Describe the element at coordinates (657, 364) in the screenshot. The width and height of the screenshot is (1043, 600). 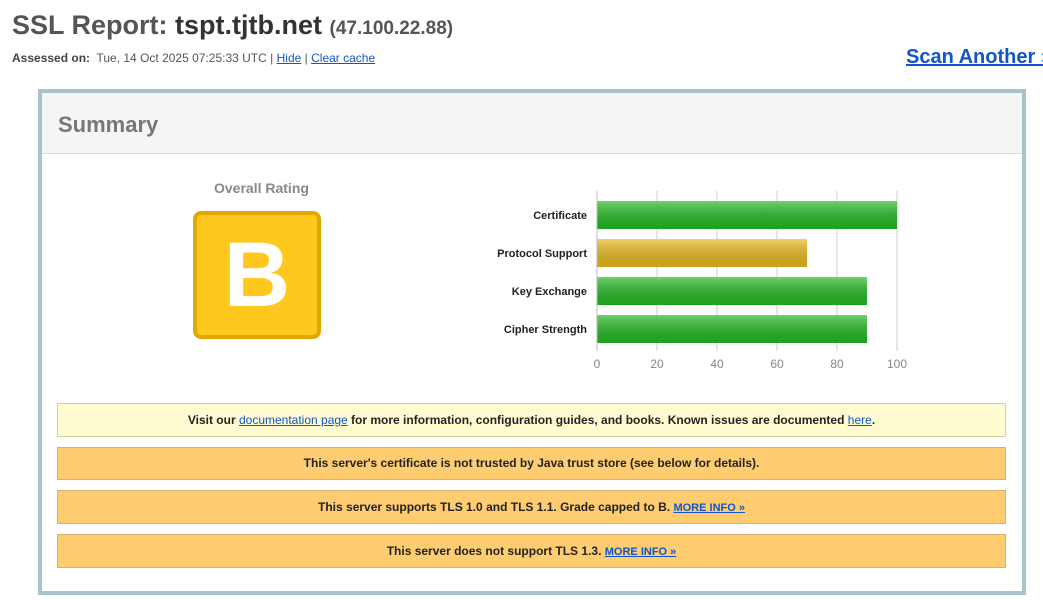
I see `x-tick-label: 20` at that location.